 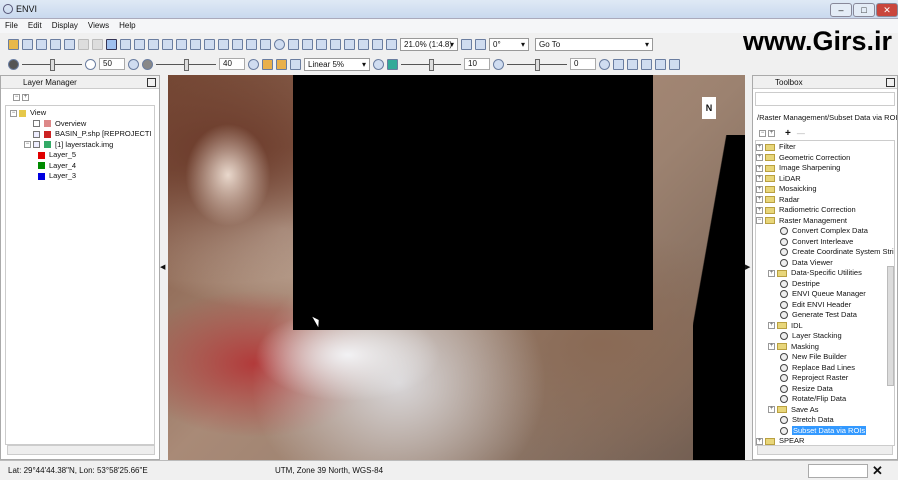 I want to click on roi-icon, so click(x=153, y=44).